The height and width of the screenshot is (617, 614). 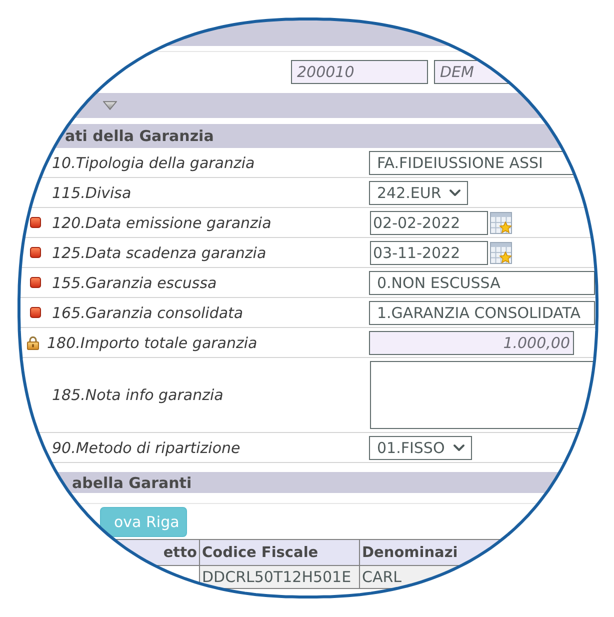 I want to click on field-label: 115.Divisa, so click(x=92, y=193).